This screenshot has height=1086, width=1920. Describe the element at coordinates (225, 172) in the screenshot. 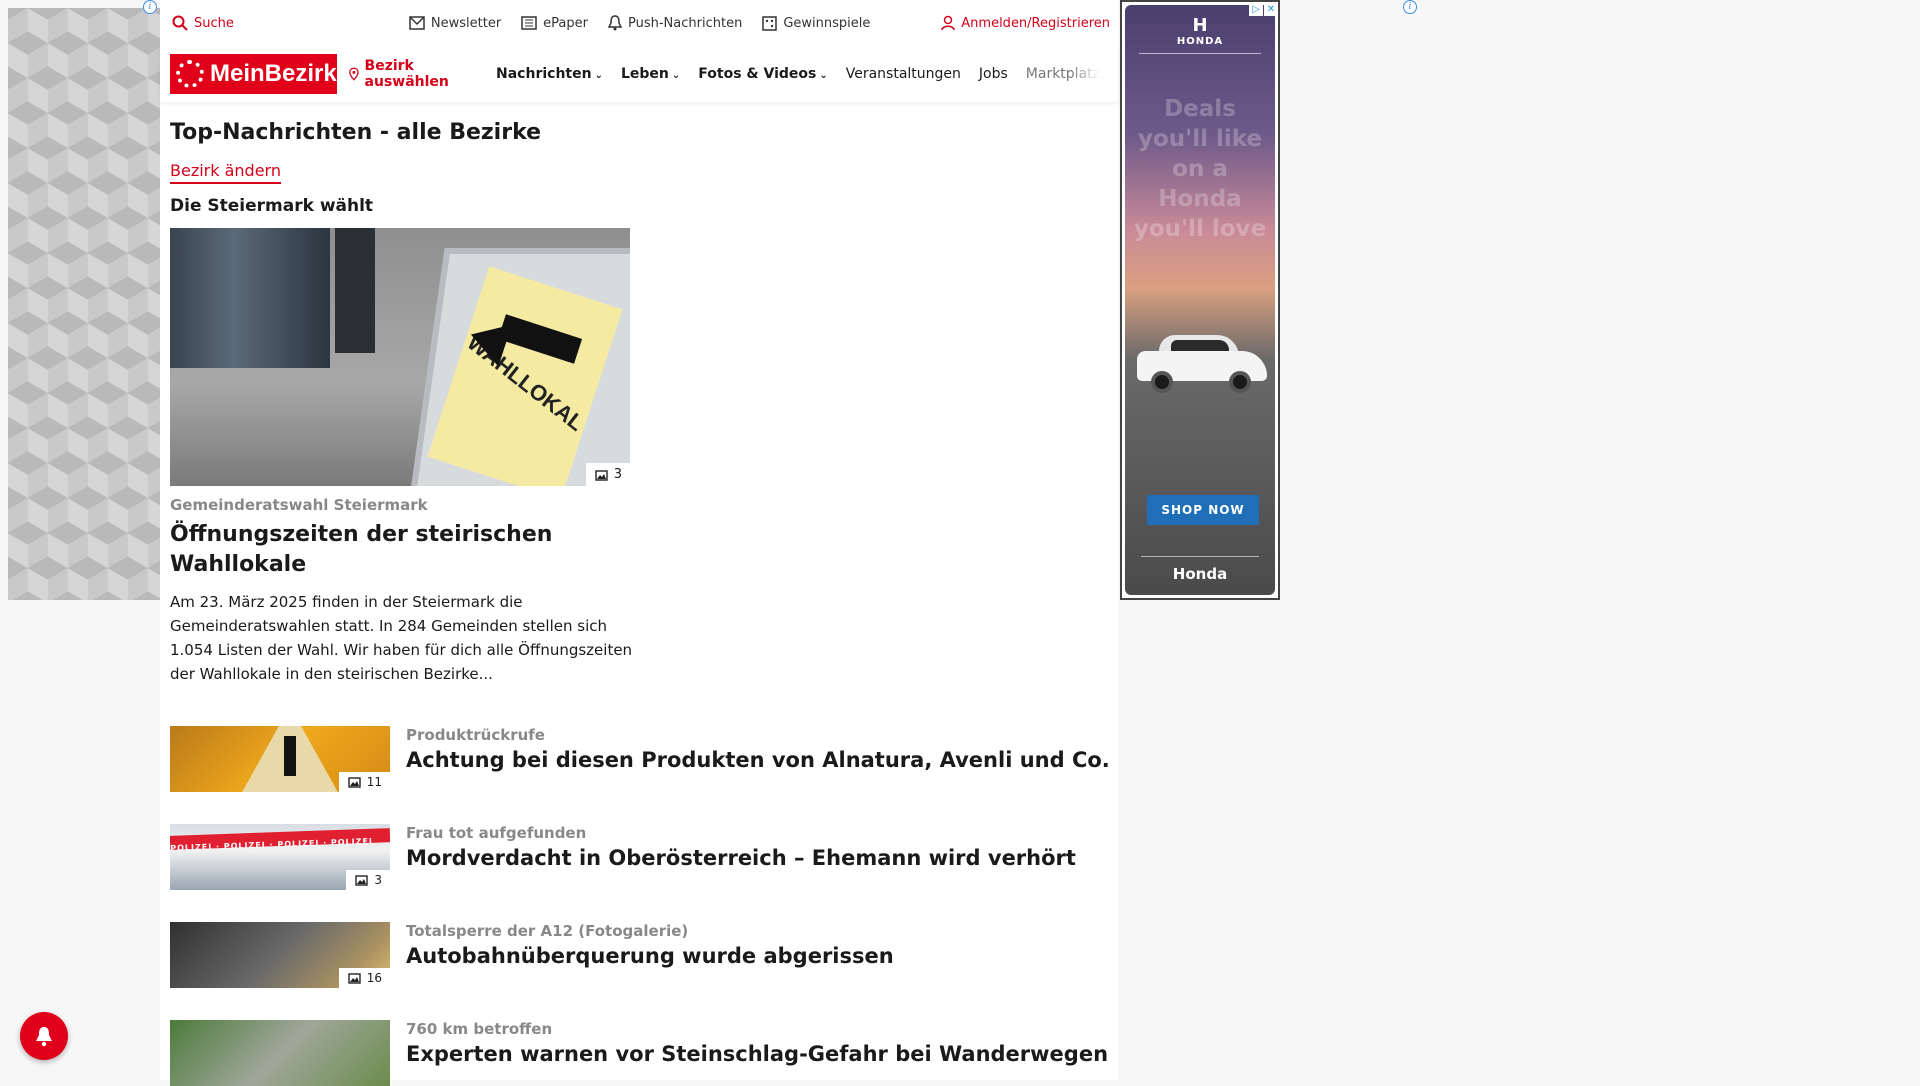

I see `bezirk-aendern-link: Bezirk ändern` at that location.